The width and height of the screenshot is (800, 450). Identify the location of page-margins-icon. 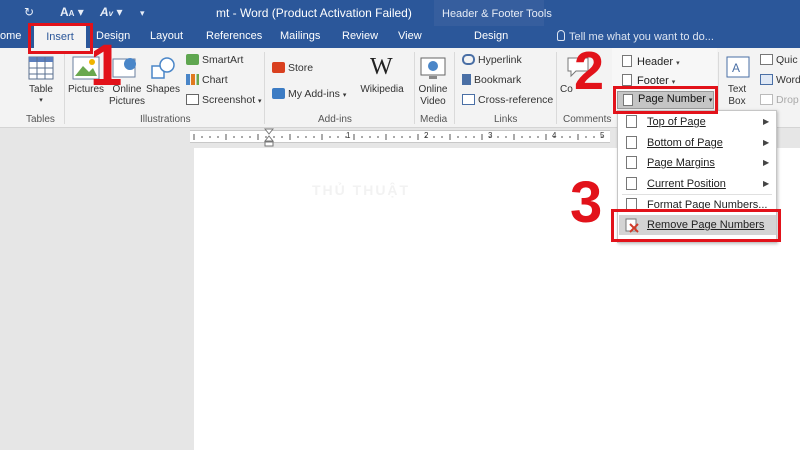
(631, 162).